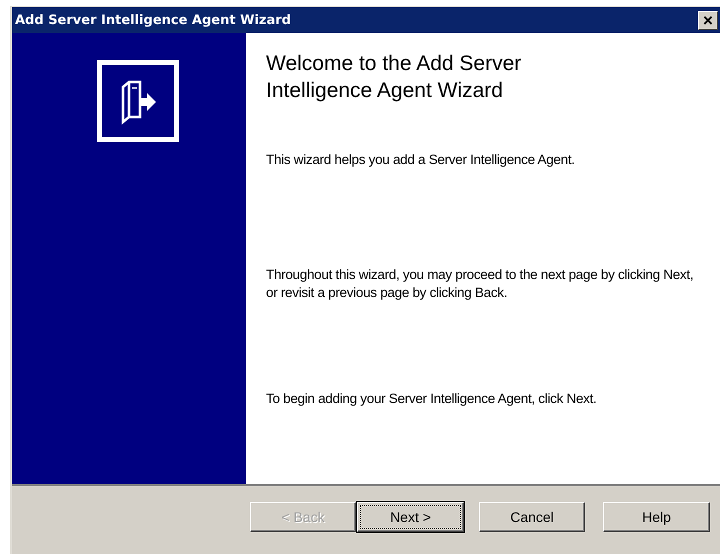 The width and height of the screenshot is (720, 554). I want to click on wizard-button: Cancel, so click(532, 517).